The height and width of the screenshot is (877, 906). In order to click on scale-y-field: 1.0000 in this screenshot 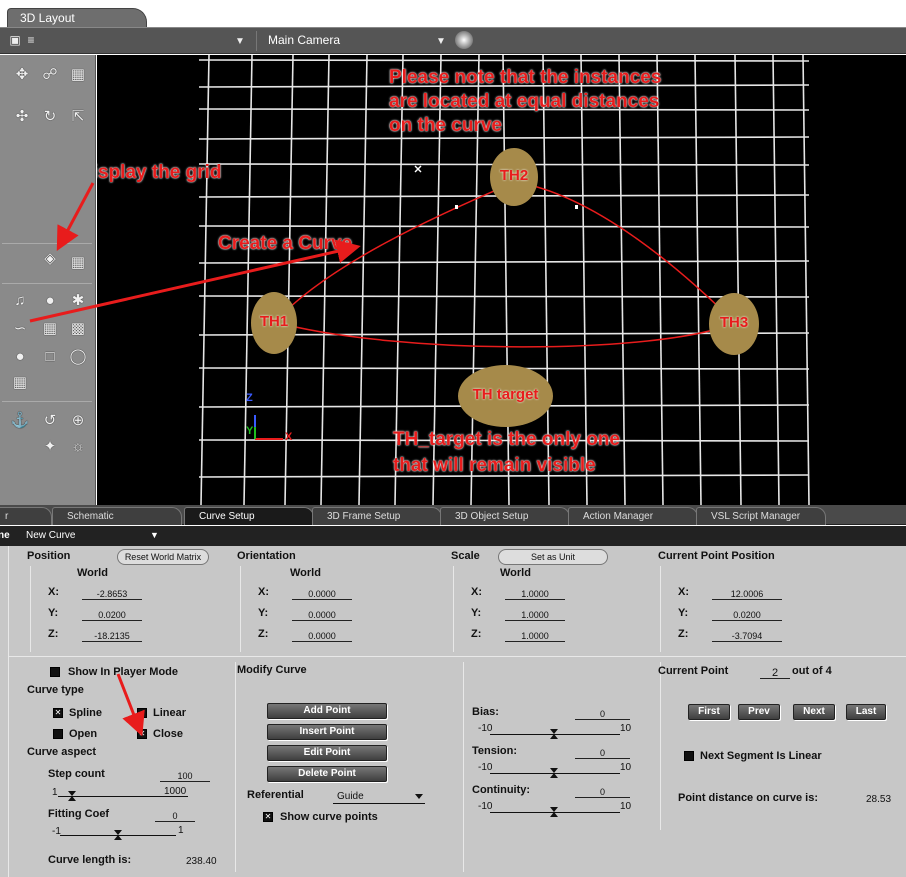, I will do `click(535, 614)`.